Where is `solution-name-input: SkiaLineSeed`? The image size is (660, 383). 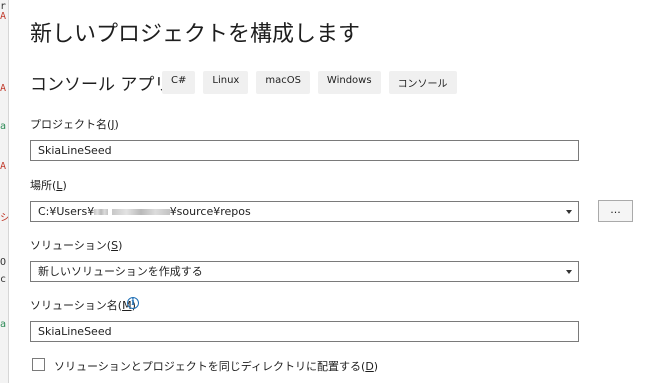 solution-name-input: SkiaLineSeed is located at coordinates (304, 331).